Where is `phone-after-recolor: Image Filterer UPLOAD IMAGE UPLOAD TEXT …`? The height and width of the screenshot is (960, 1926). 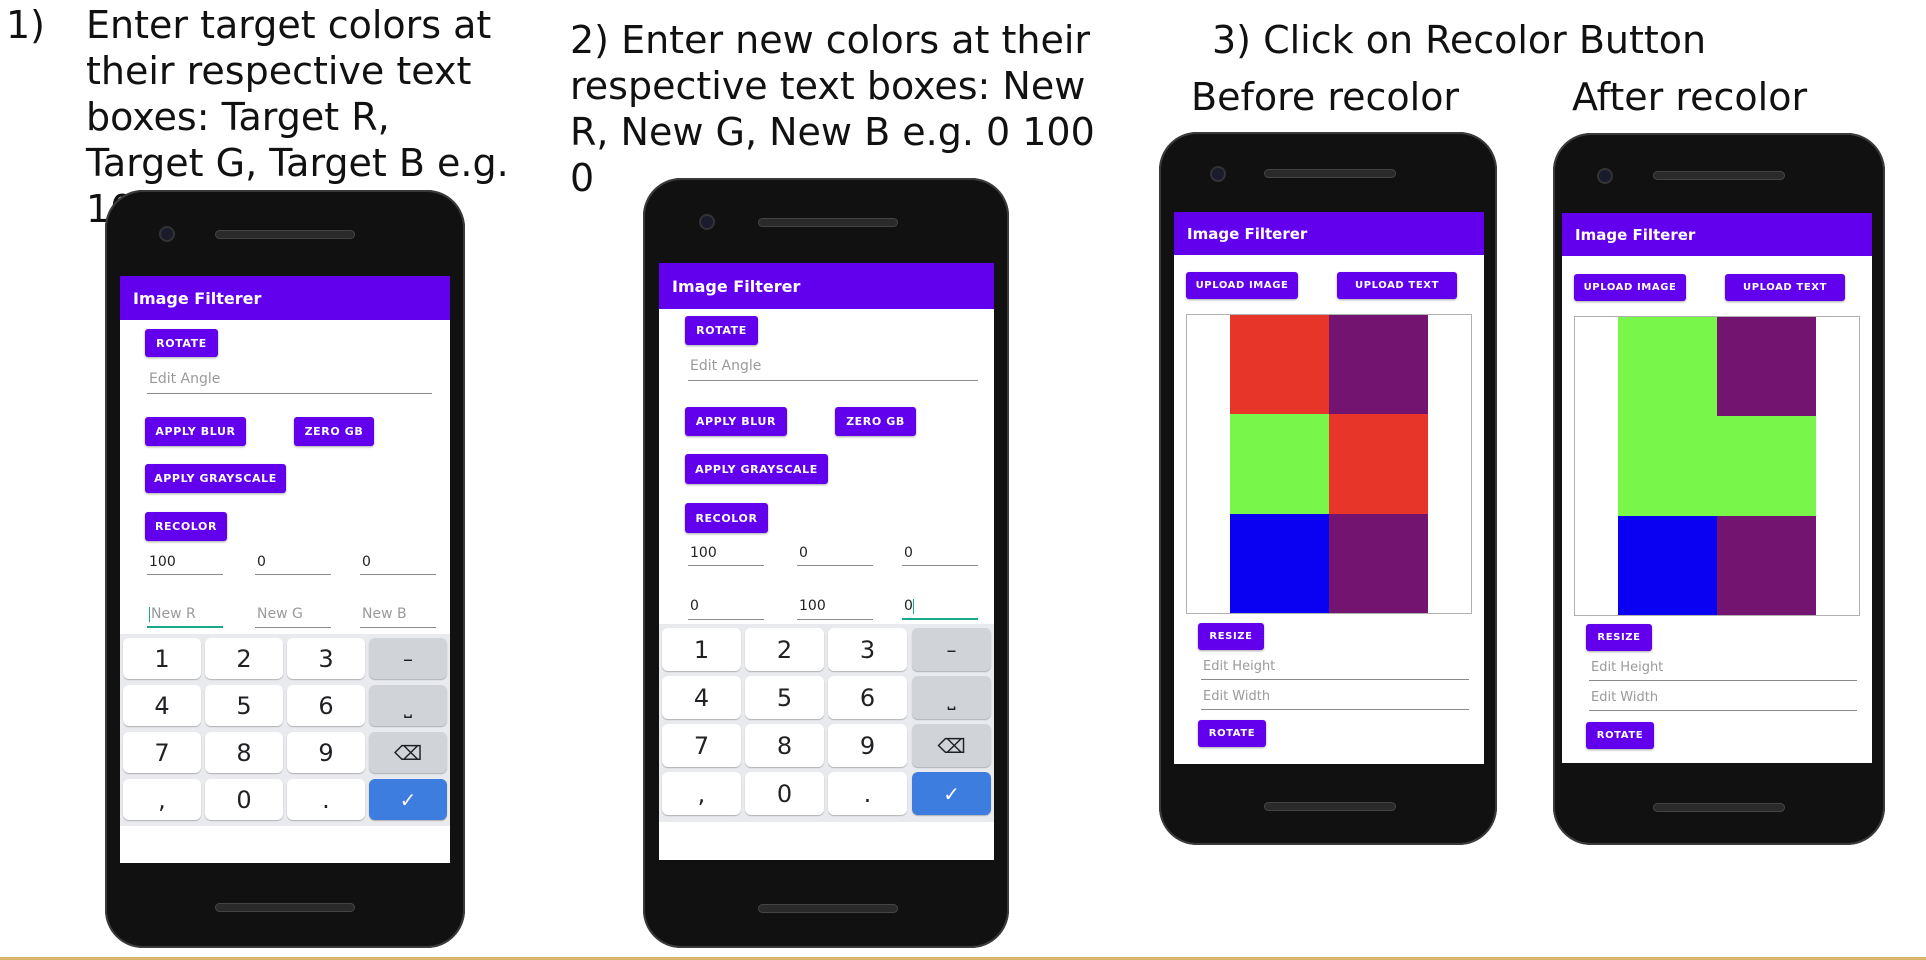 phone-after-recolor: Image Filterer UPLOAD IMAGE UPLOAD TEXT … is located at coordinates (1719, 489).